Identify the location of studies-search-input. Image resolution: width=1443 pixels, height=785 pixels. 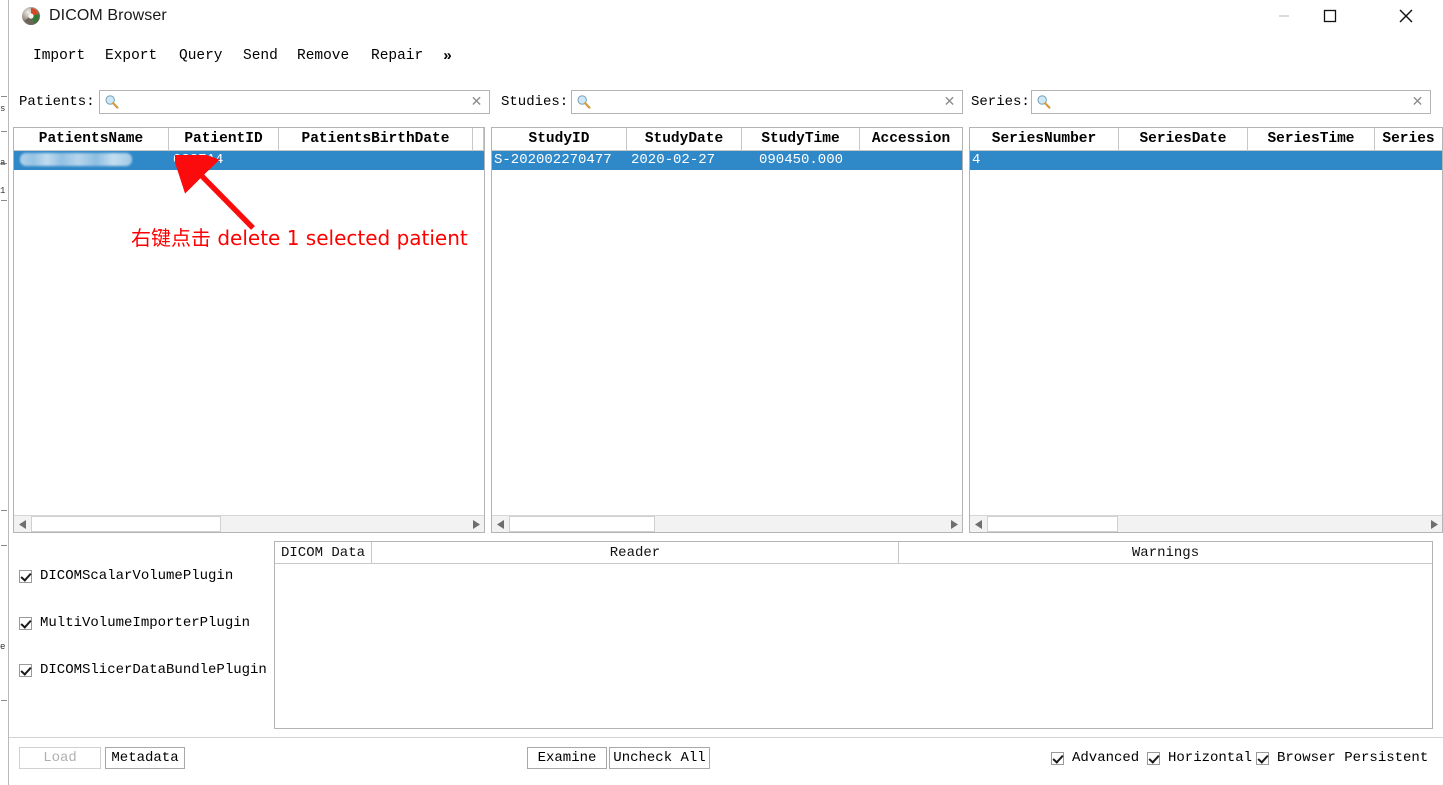
(771, 102).